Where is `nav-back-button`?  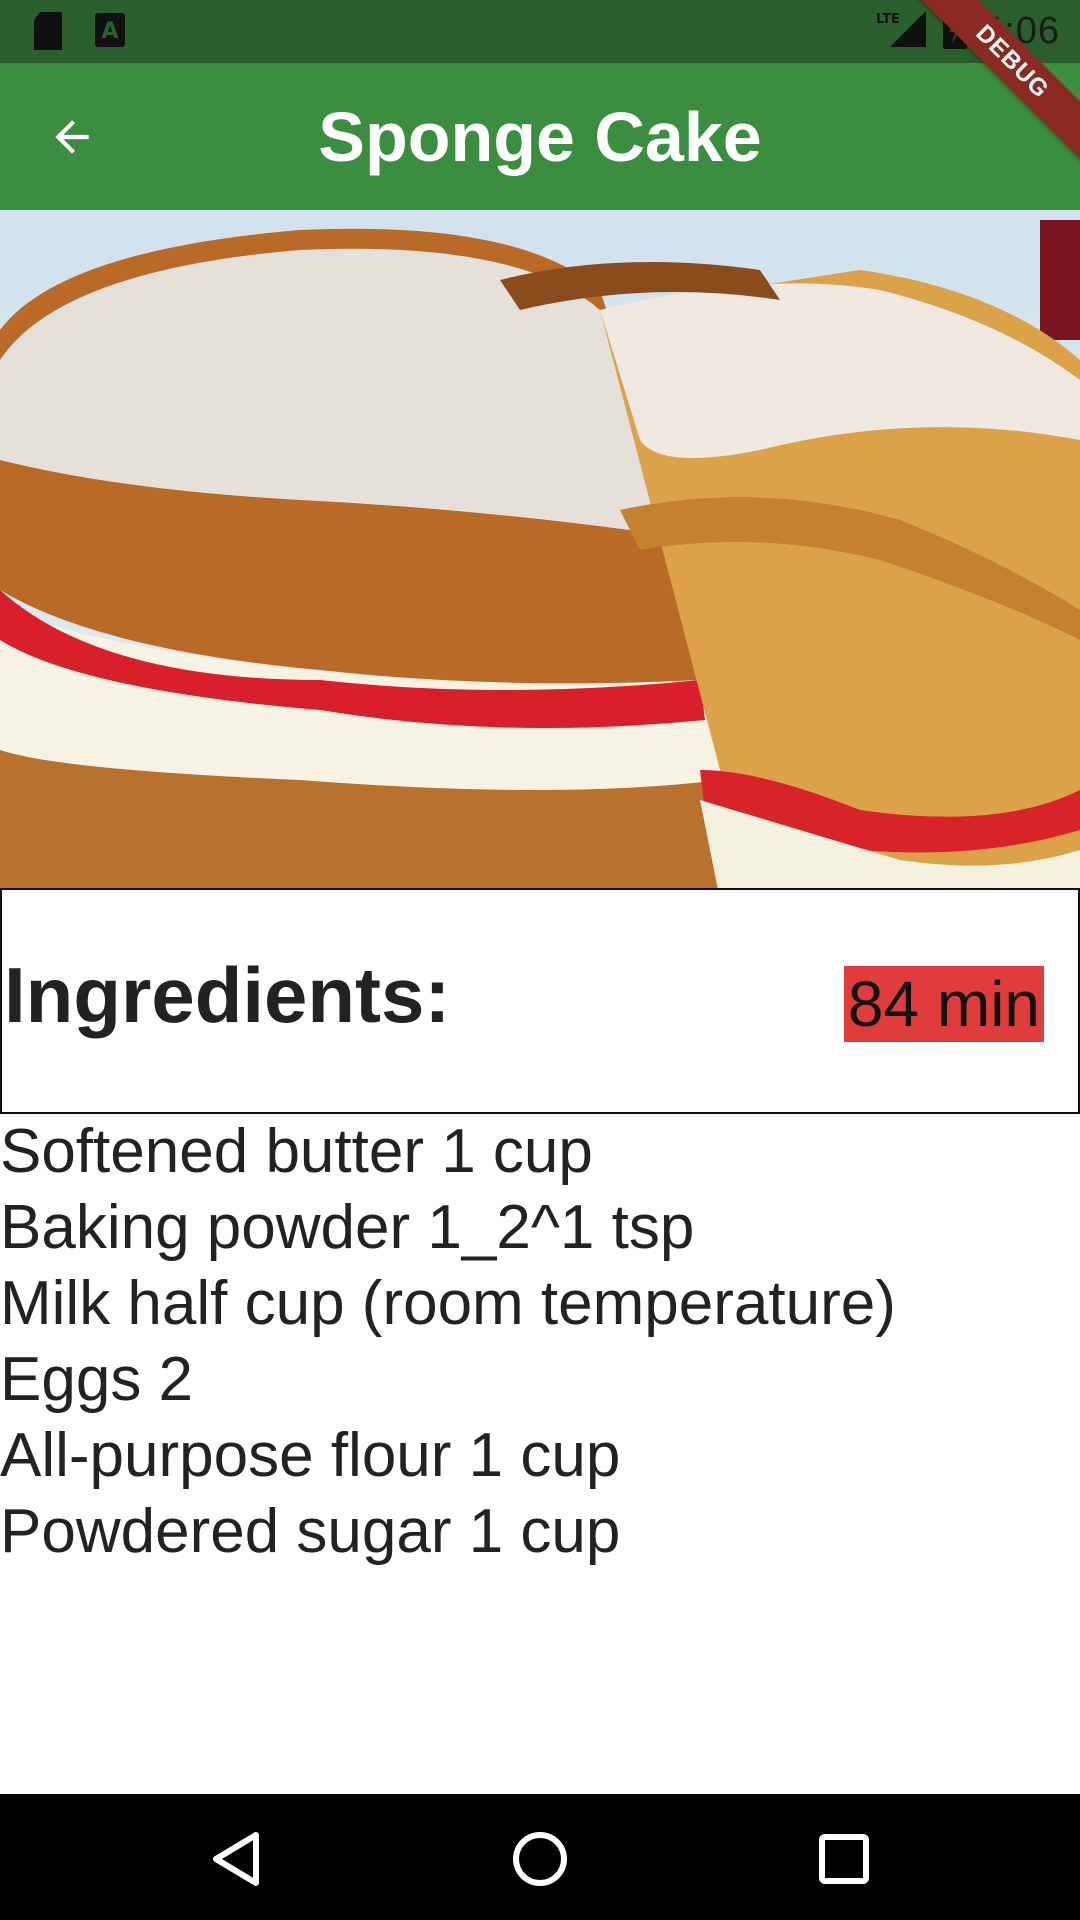 nav-back-button is located at coordinates (236, 1859).